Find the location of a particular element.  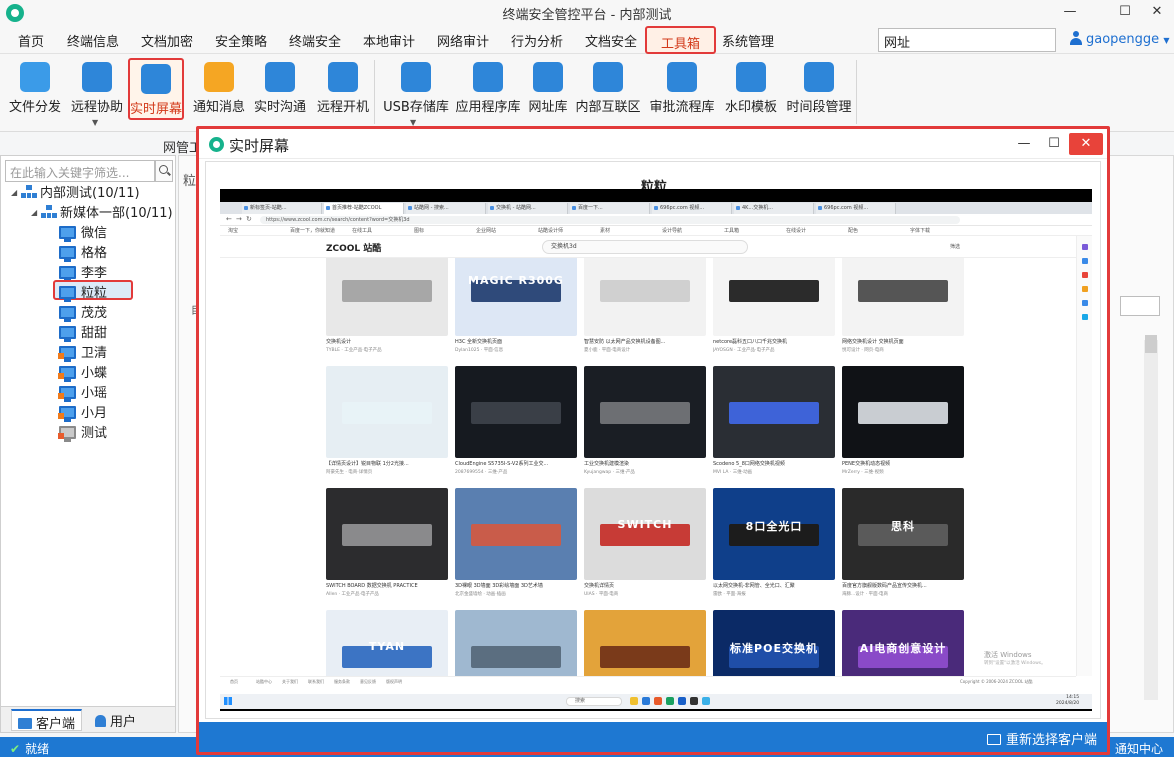

tree-client-node: 小月 is located at coordinates (82, 412).